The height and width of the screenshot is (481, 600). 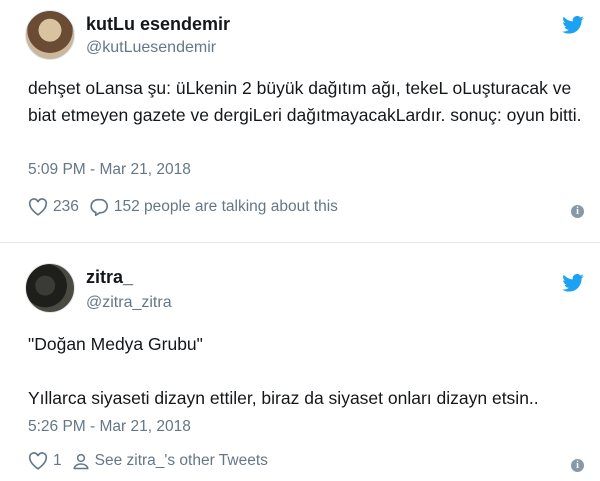 What do you see at coordinates (109, 427) in the screenshot?
I see `tweet-timestamp: 5:26 PM - Mar 21, 2018` at bounding box center [109, 427].